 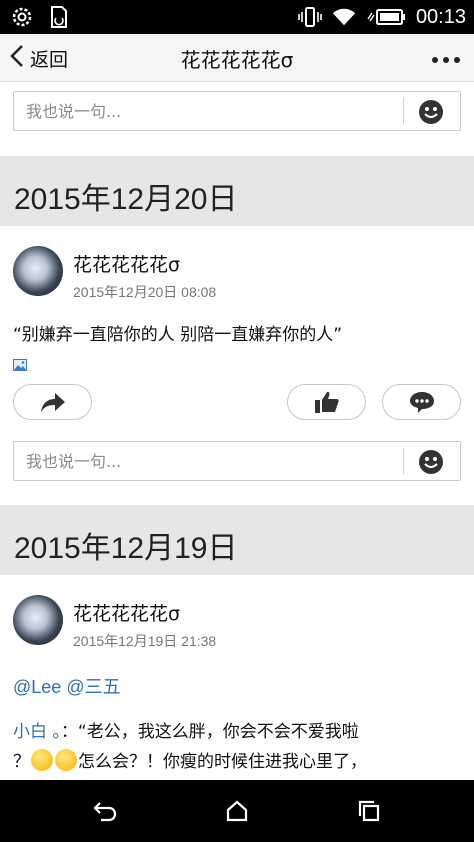 What do you see at coordinates (58, 17) in the screenshot?
I see `sd-card-icon` at bounding box center [58, 17].